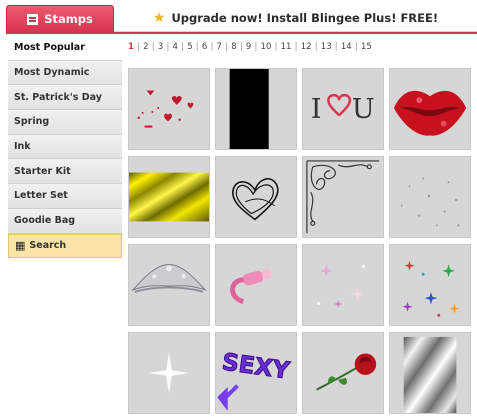  What do you see at coordinates (343, 285) in the screenshot?
I see `pink-sparkles-stamp` at bounding box center [343, 285].